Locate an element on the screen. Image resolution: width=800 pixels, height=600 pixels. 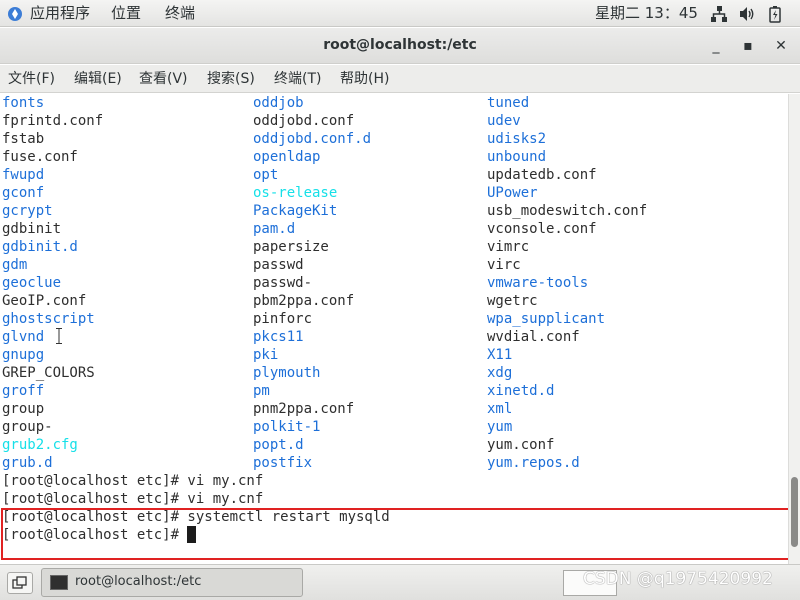
file-entry: plymouth is located at coordinates (287, 373).